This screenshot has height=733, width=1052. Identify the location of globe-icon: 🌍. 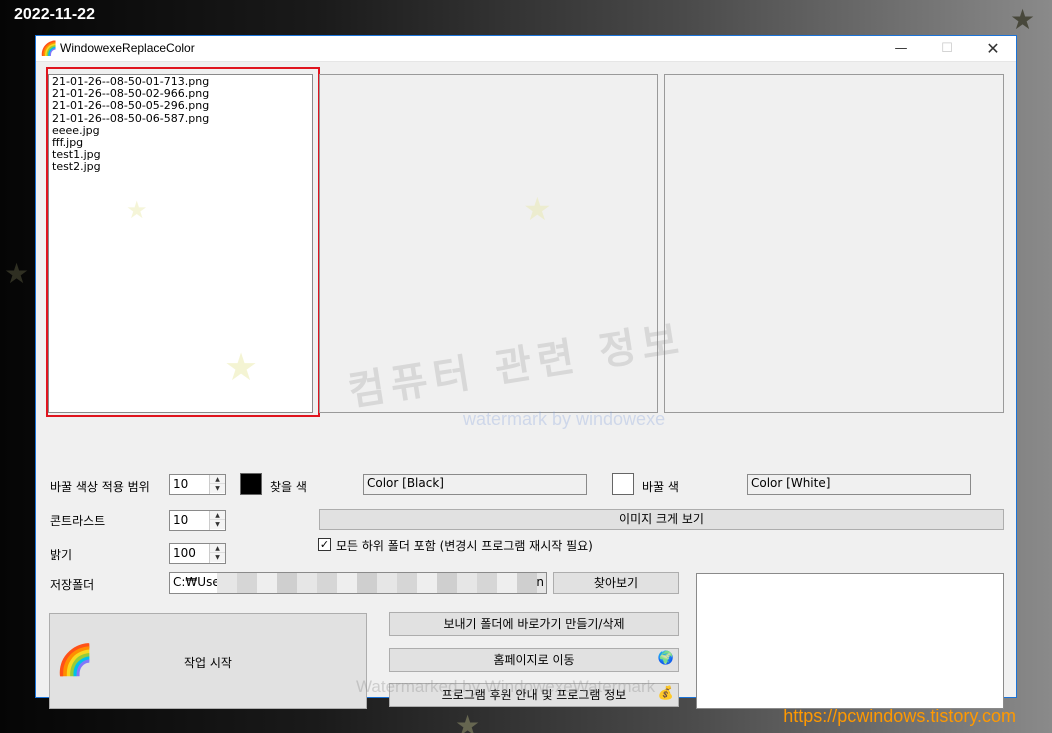
(665, 658).